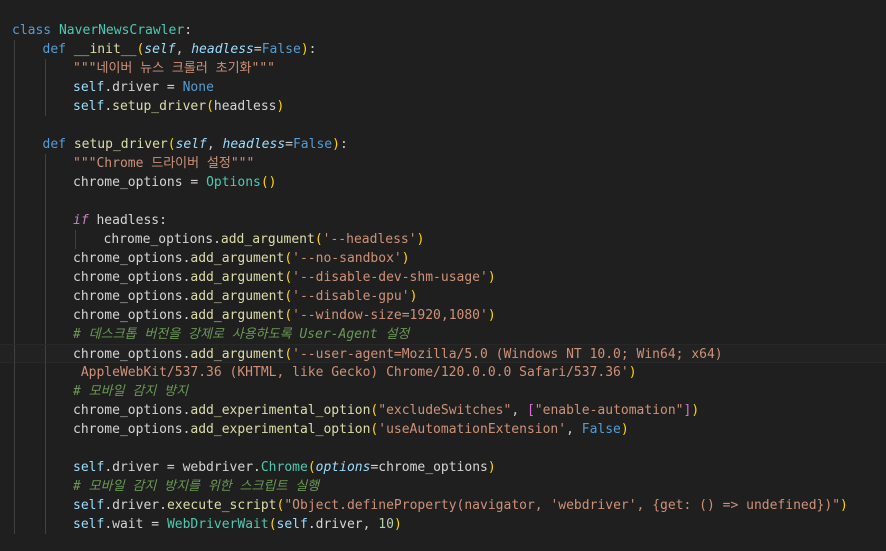 This screenshot has width=886, height=551. I want to click on code-token: 10, so click(386, 524).